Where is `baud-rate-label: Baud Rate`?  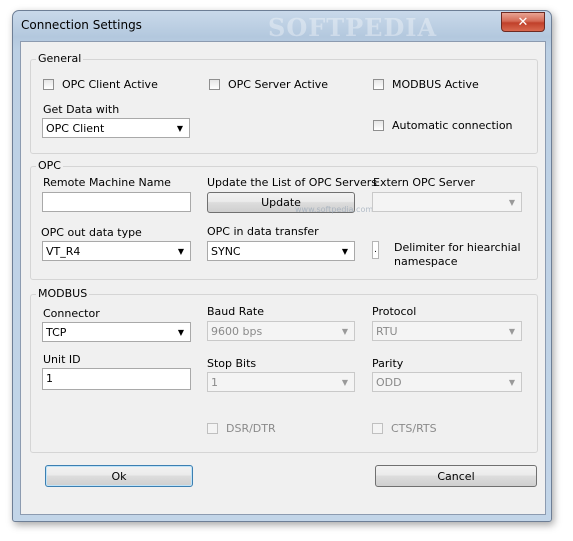 baud-rate-label: Baud Rate is located at coordinates (235, 311).